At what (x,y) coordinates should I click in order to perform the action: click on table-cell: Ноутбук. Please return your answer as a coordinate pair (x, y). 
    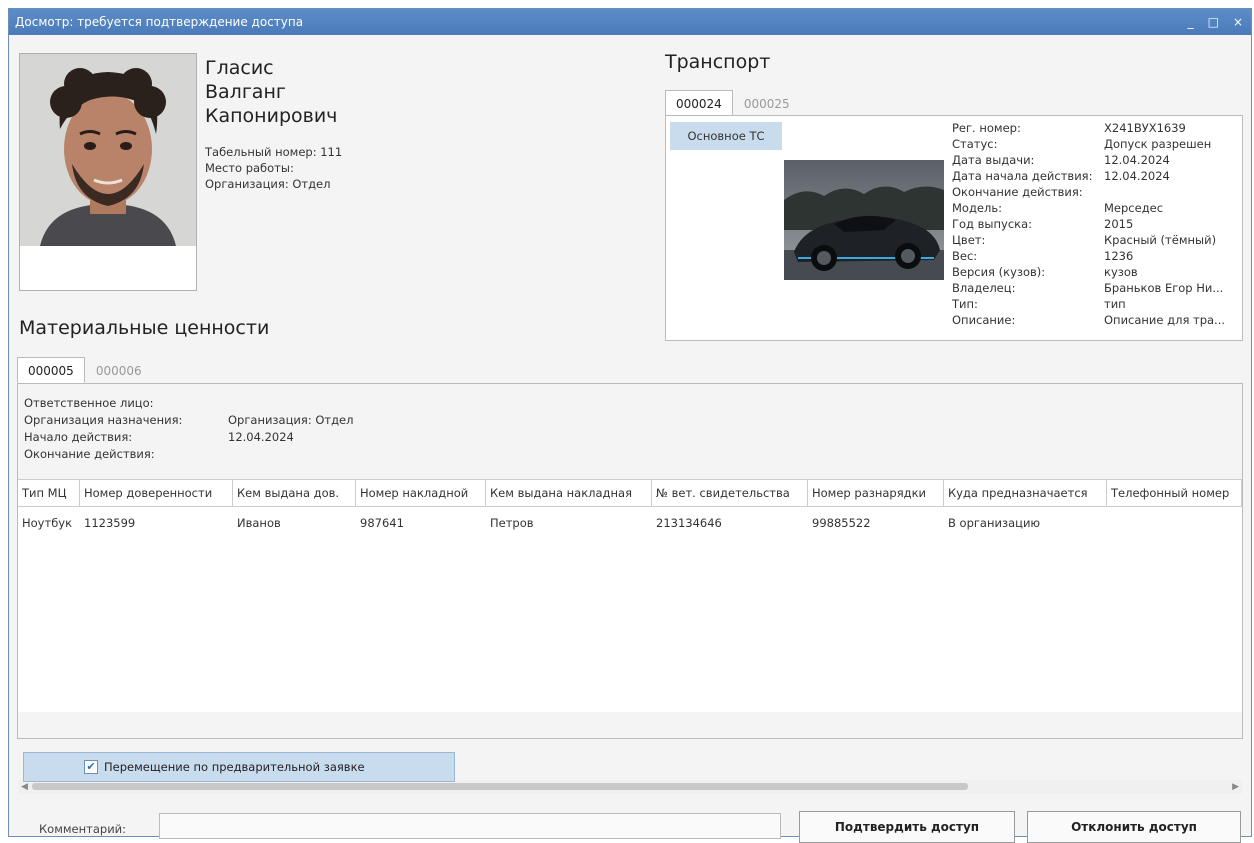
    Looking at the image, I should click on (47, 523).